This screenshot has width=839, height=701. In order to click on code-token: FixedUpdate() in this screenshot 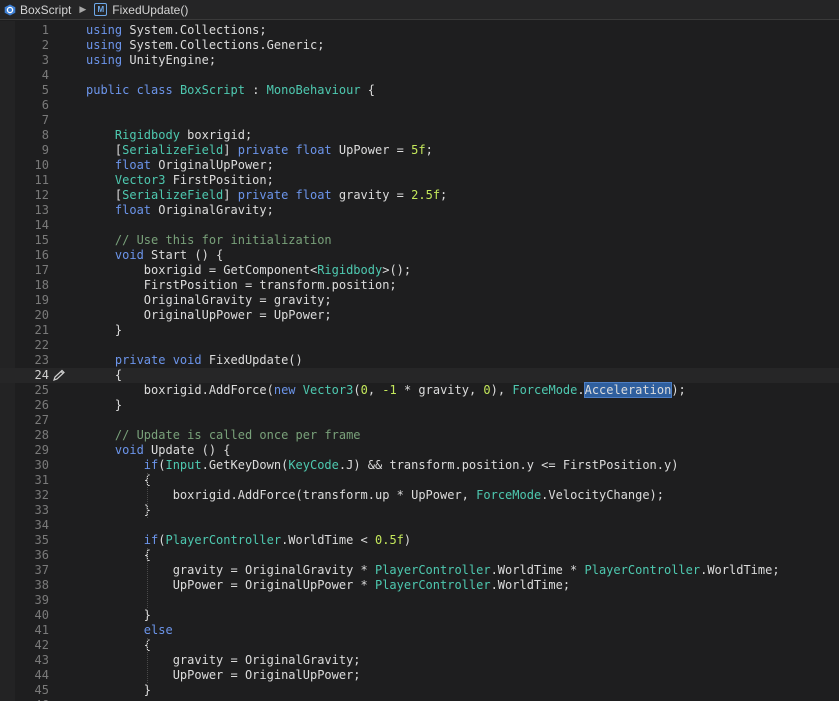, I will do `click(252, 360)`.